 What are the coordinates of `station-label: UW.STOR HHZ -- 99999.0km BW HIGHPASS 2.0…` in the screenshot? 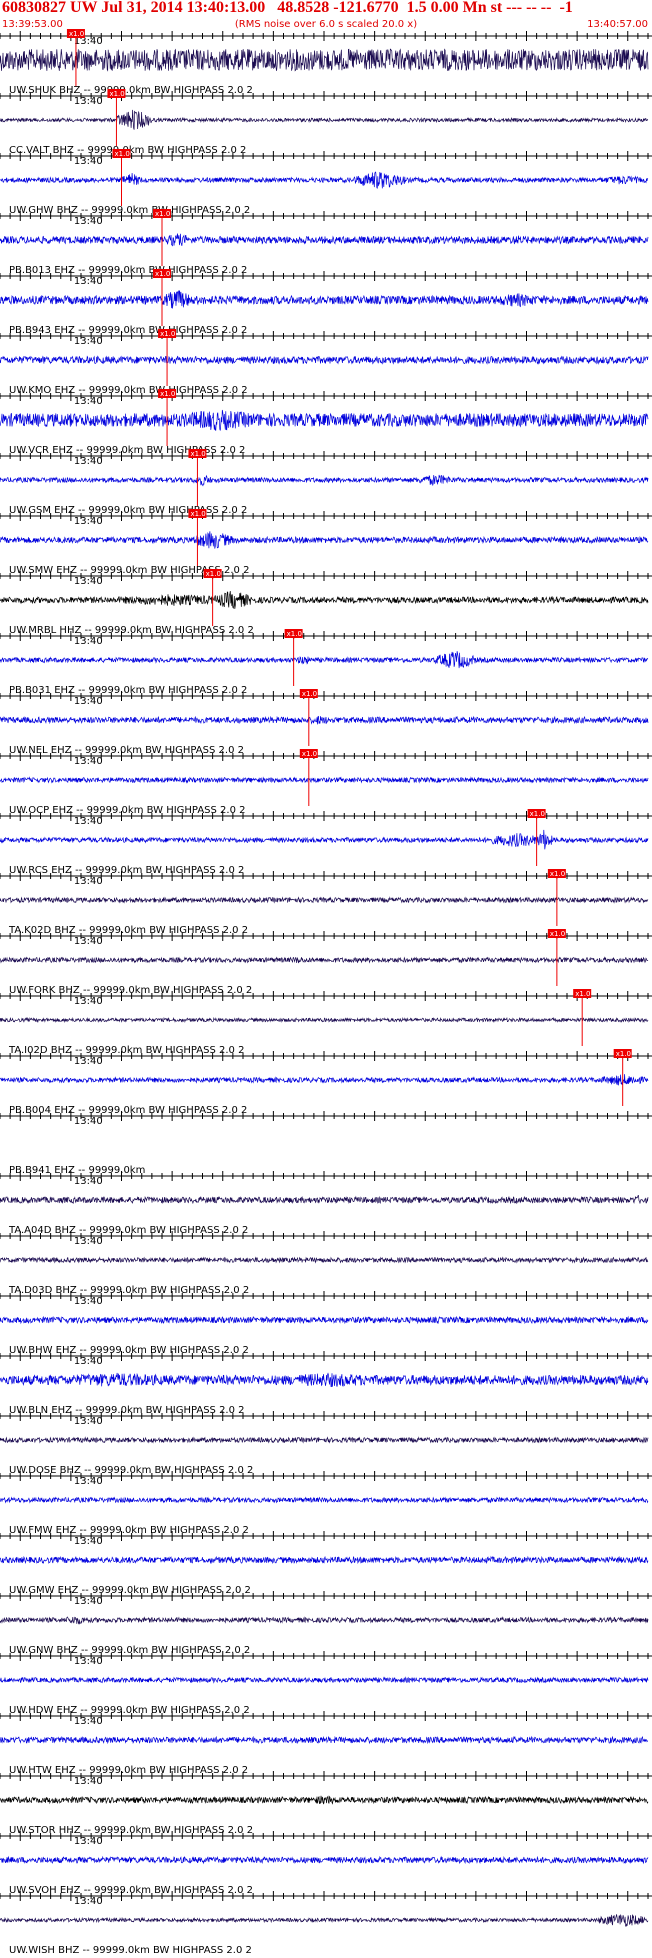 It's located at (131, 1830).